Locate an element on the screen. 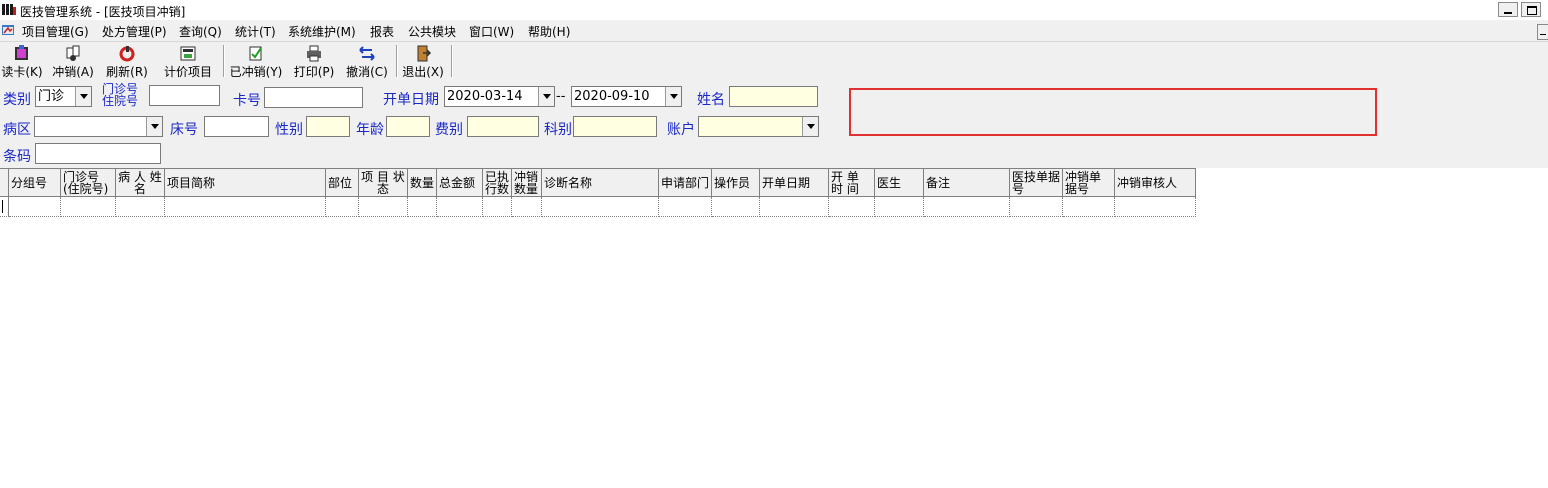 The width and height of the screenshot is (1548, 488). name-field is located at coordinates (773, 96).